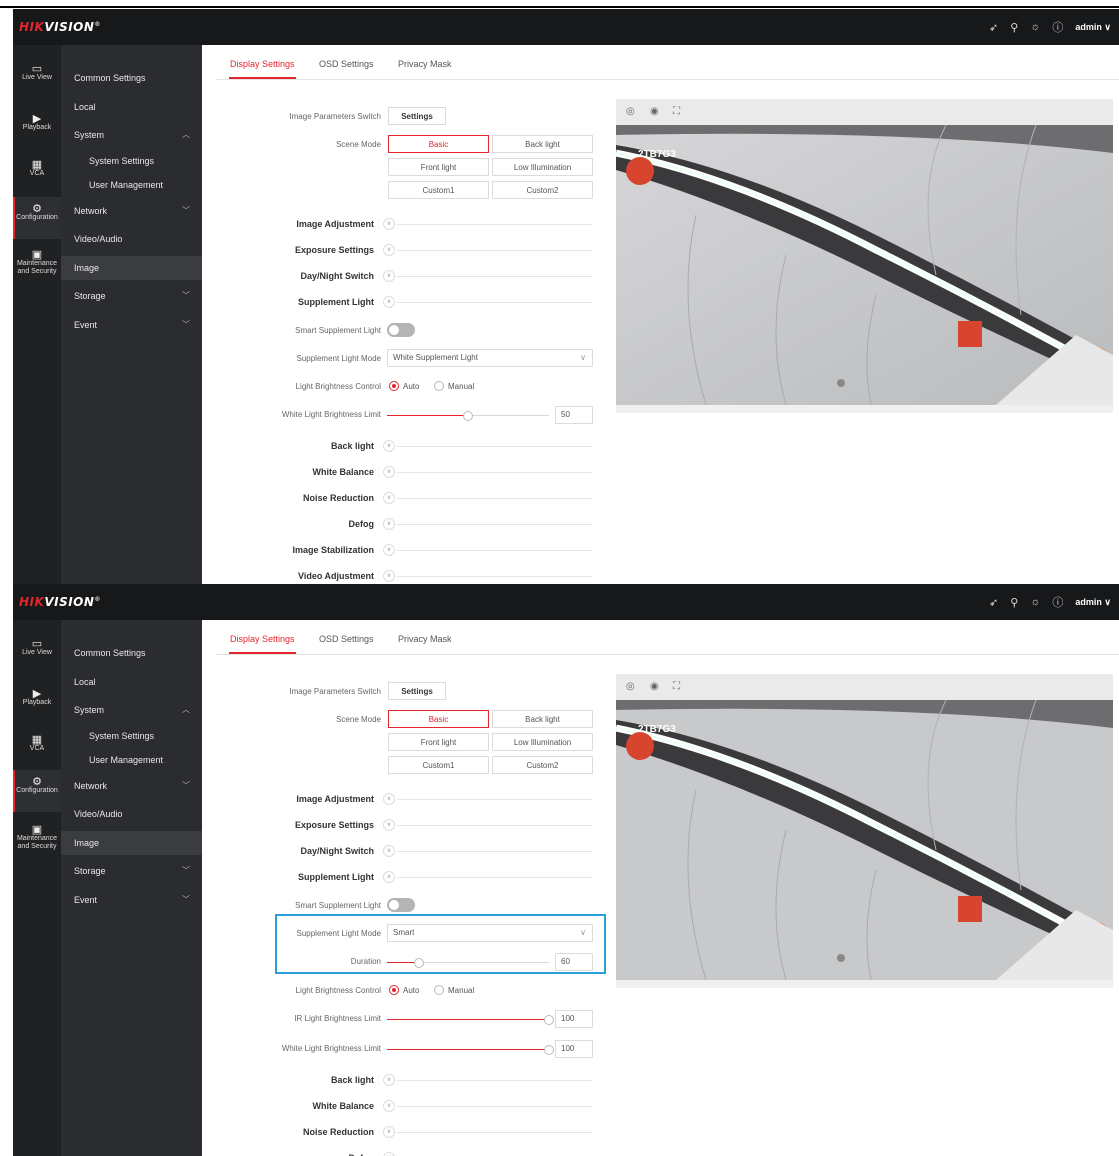  What do you see at coordinates (542, 742) in the screenshot?
I see `scene-low-illumination: Low Illumination` at bounding box center [542, 742].